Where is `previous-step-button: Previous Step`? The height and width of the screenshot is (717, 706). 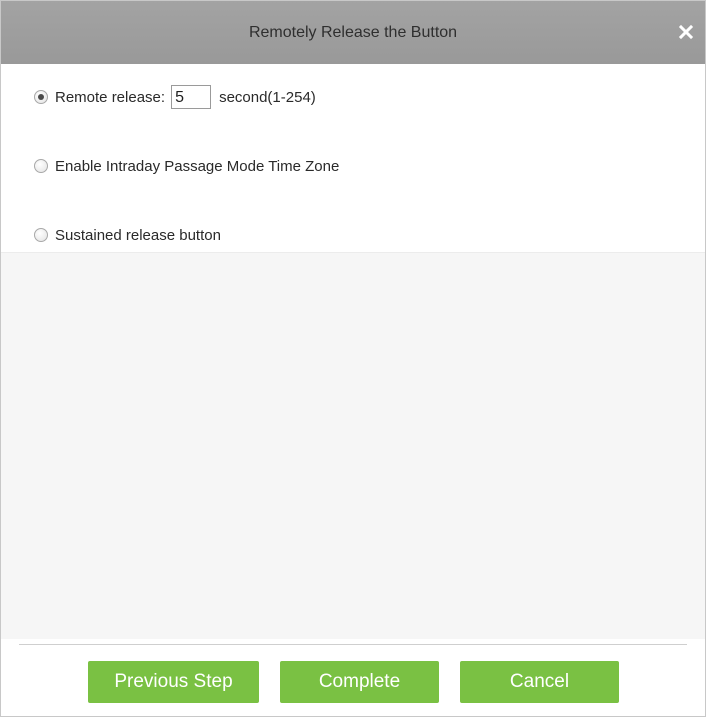 previous-step-button: Previous Step is located at coordinates (173, 682).